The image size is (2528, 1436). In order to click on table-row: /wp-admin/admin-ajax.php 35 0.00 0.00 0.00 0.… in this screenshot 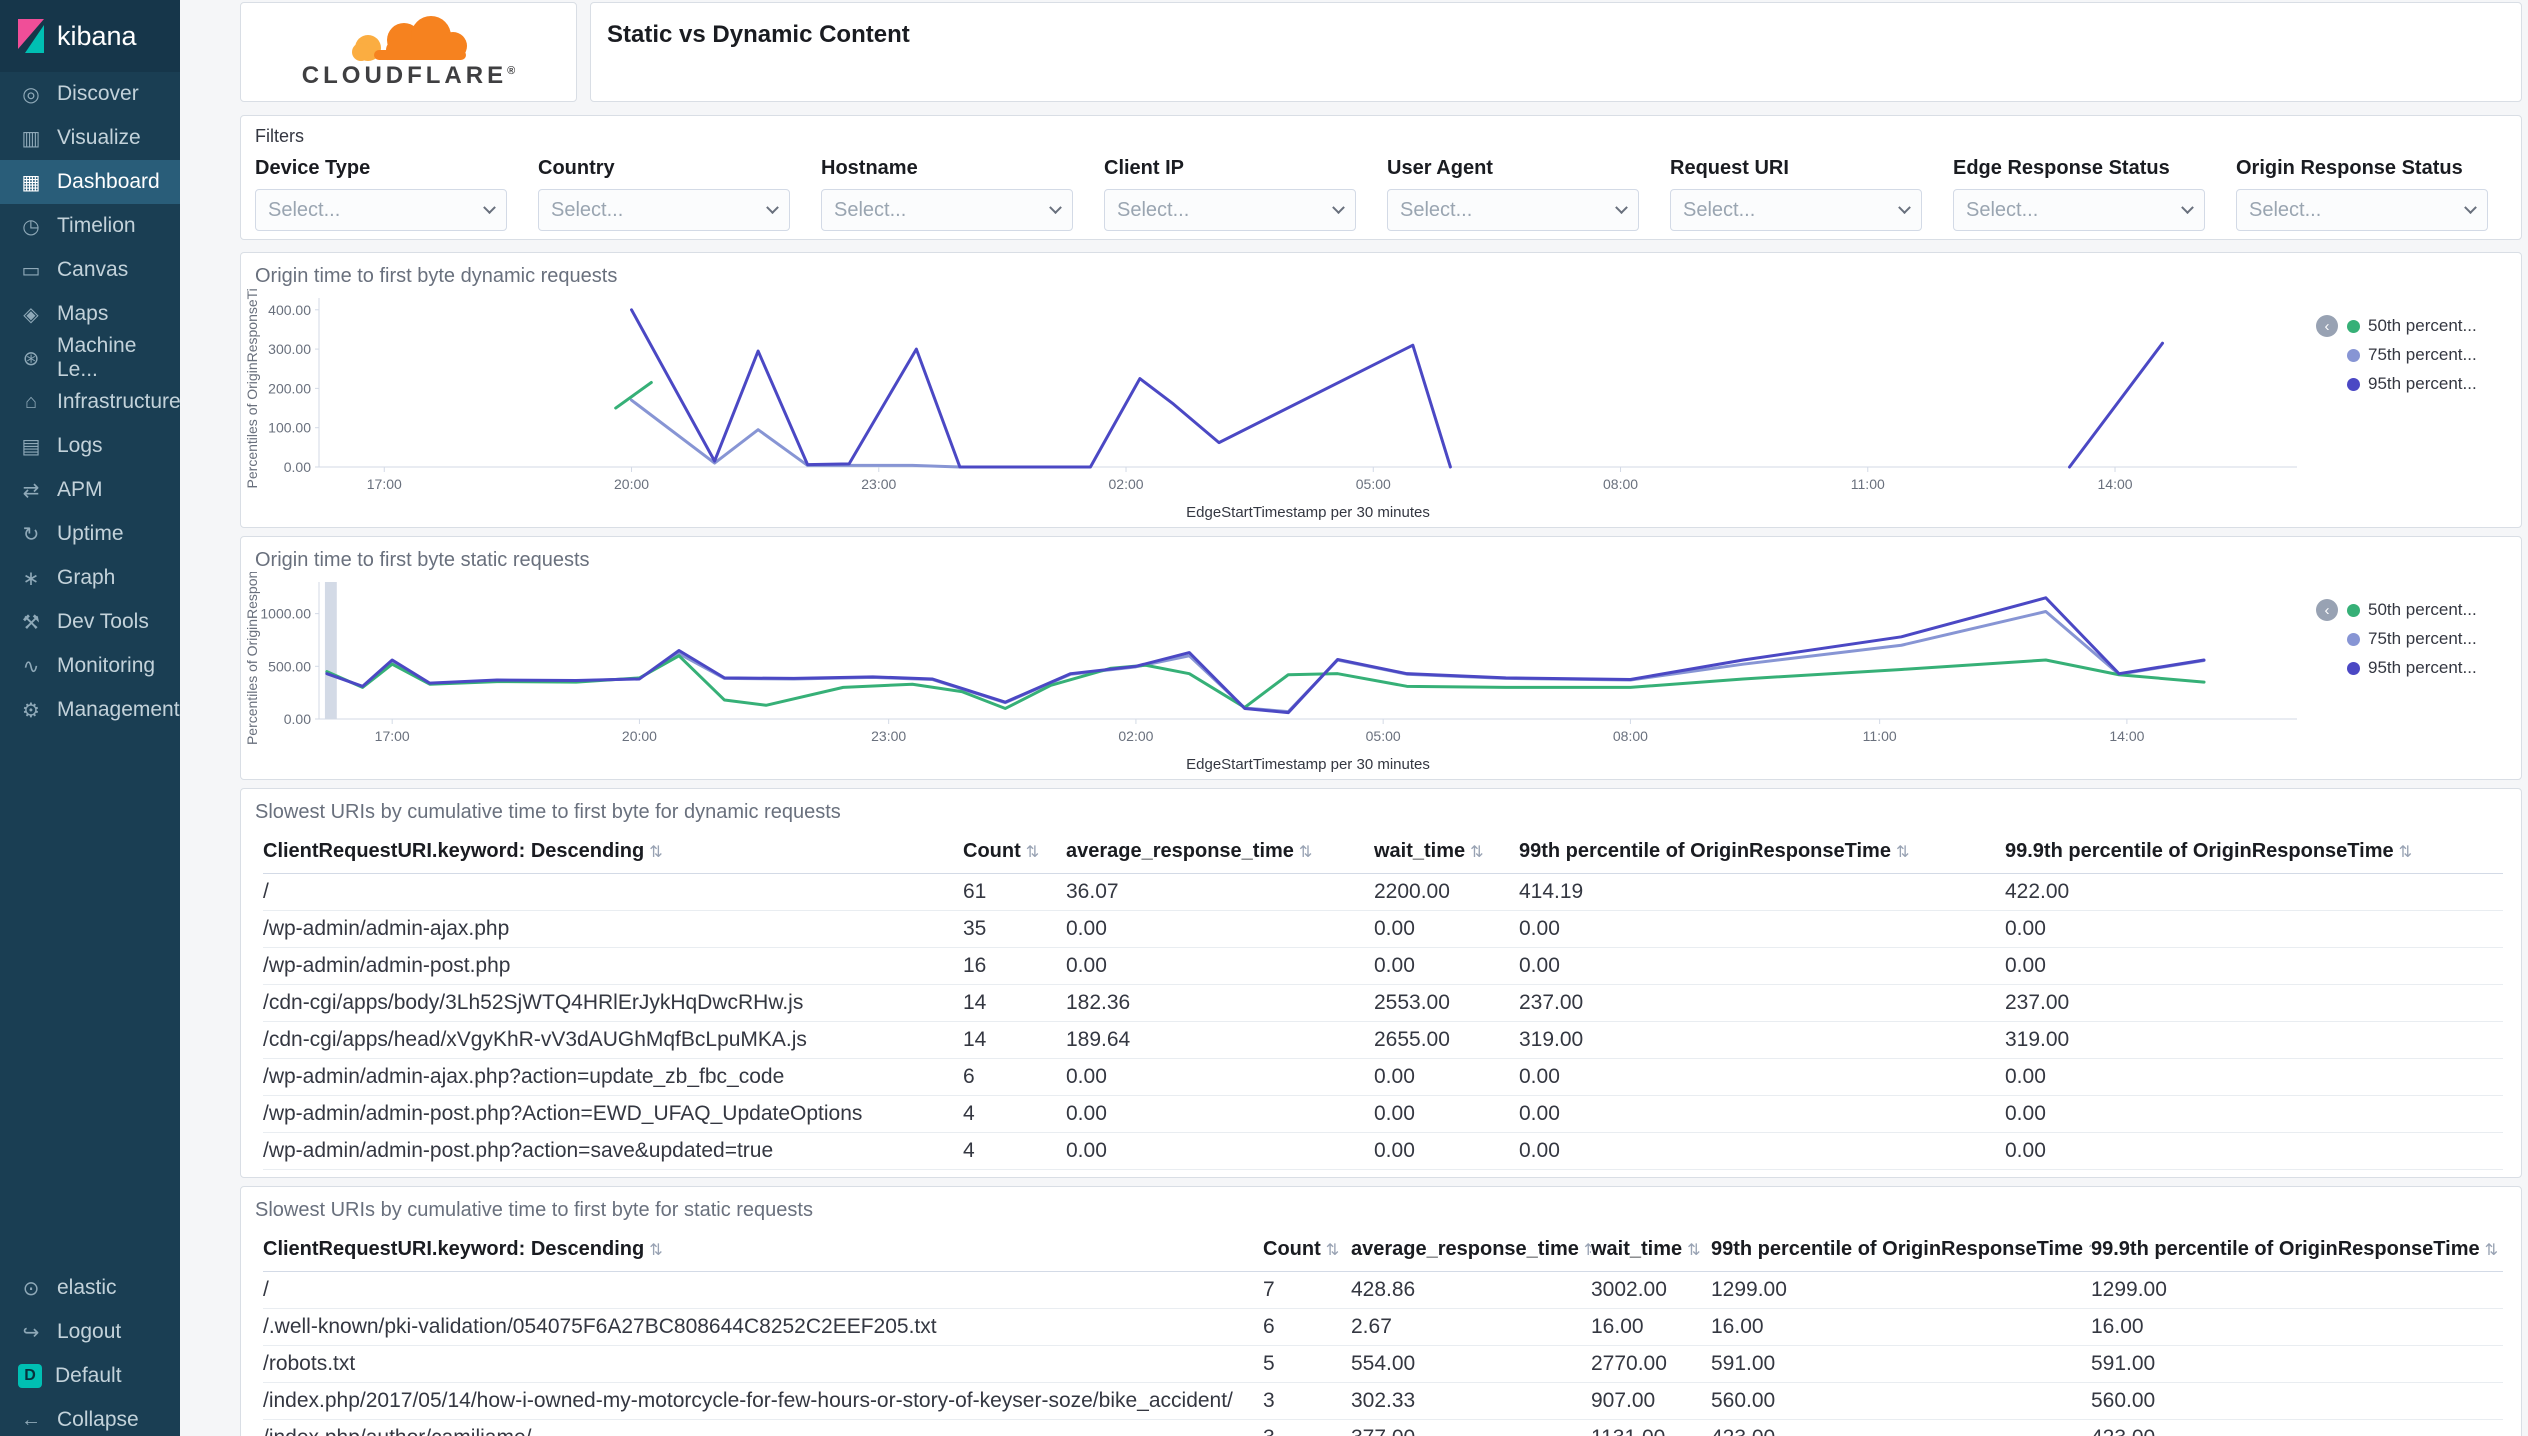, I will do `click(1383, 929)`.